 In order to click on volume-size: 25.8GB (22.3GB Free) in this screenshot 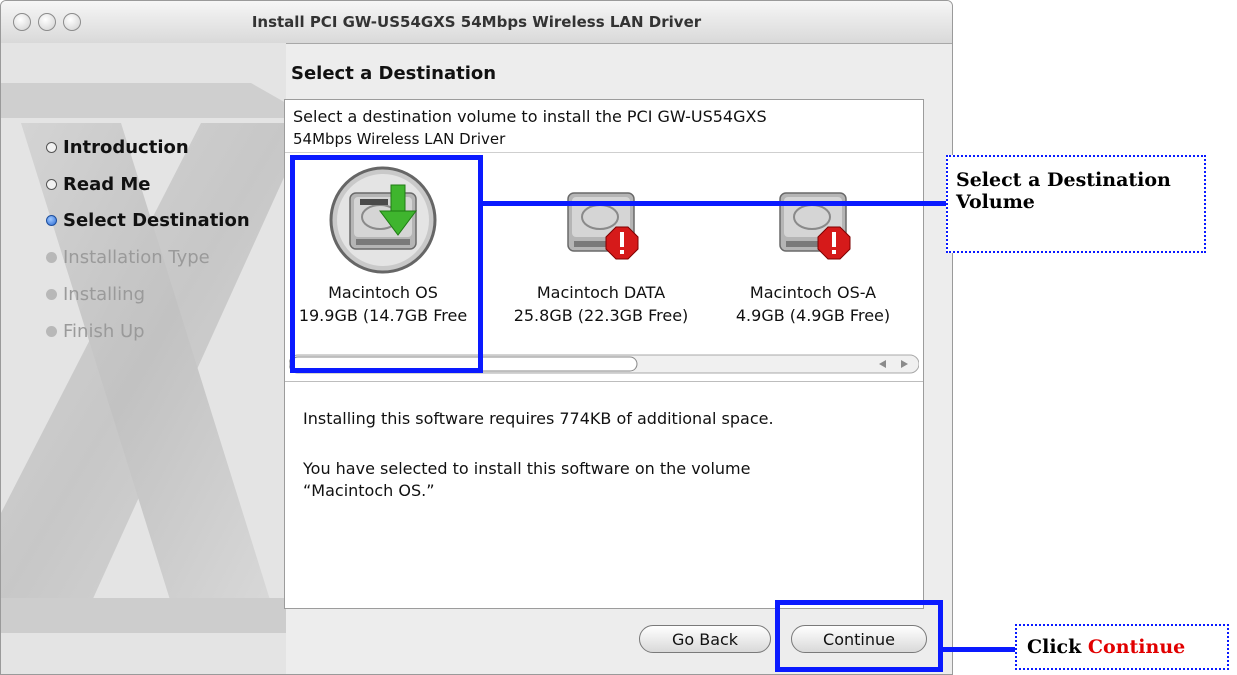, I will do `click(601, 315)`.